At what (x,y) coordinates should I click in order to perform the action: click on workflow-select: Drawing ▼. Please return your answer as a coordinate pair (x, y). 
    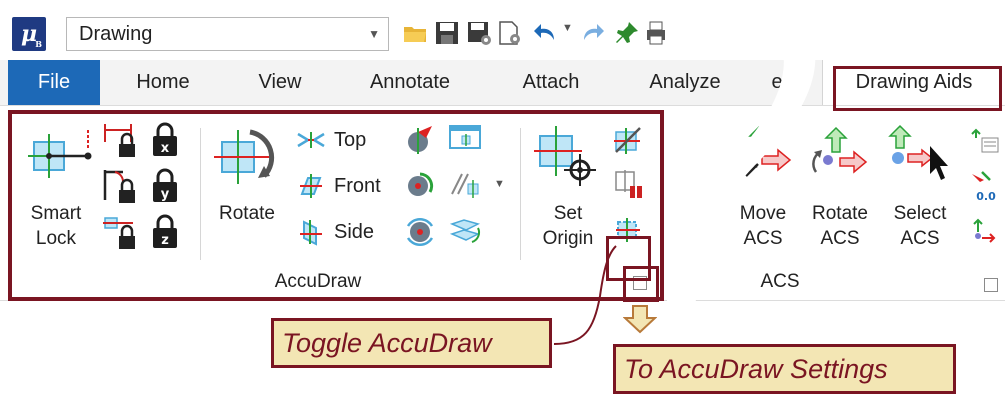
    Looking at the image, I should click on (227, 34).